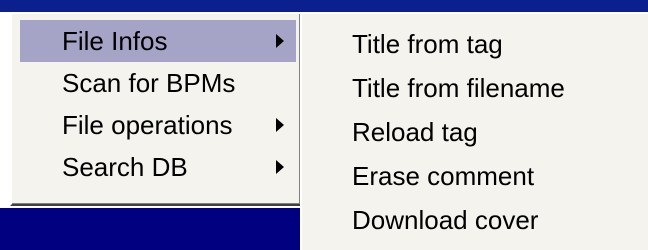 The image size is (648, 250). I want to click on submenu-item-label: Title from tag, so click(427, 44).